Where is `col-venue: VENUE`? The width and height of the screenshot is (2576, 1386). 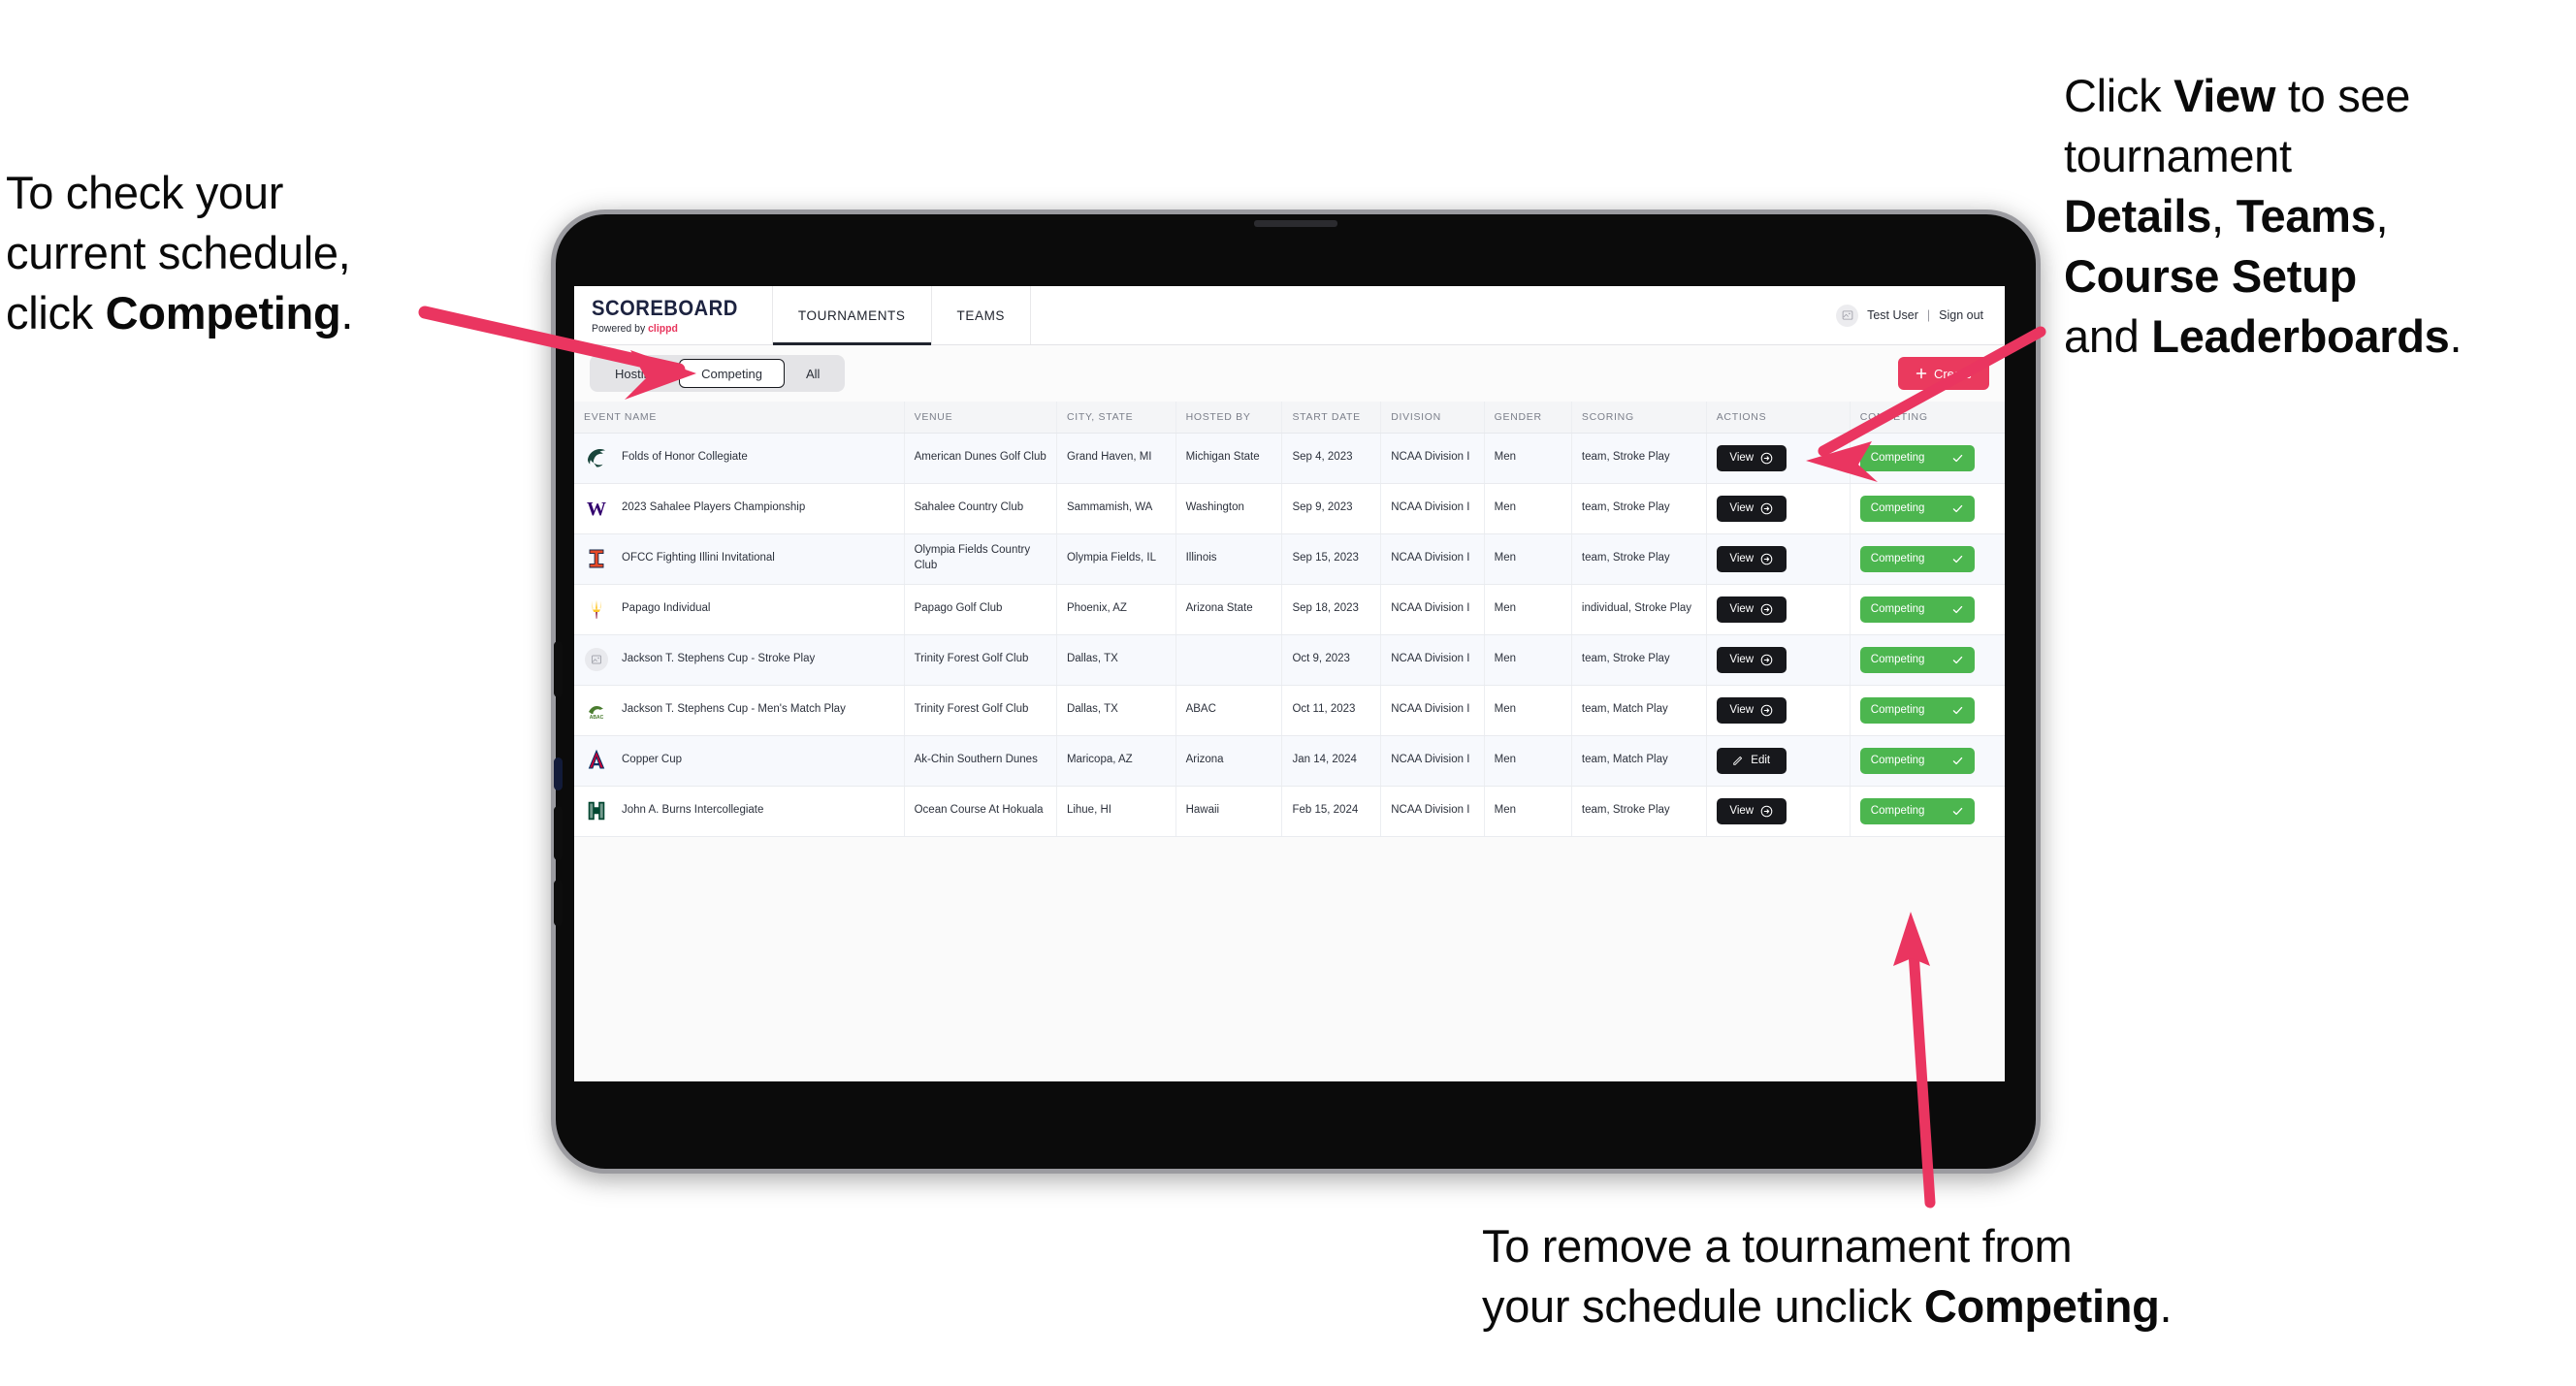
col-venue: VENUE is located at coordinates (980, 418).